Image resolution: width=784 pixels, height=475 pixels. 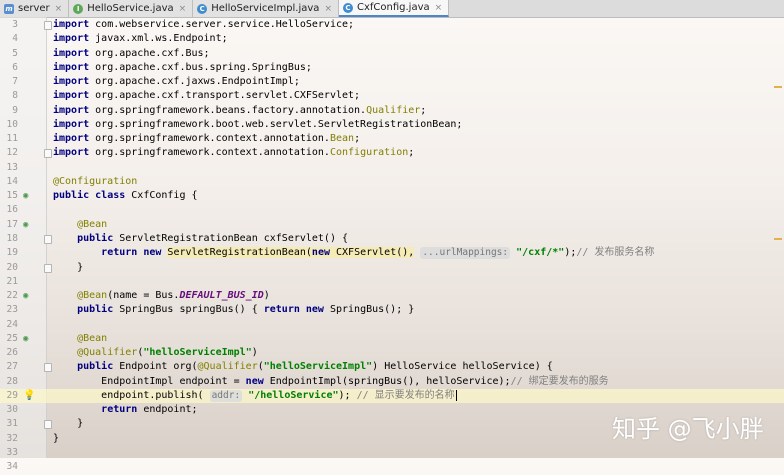 I want to click on tab-hello-service: I HelloService.java ×, so click(x=131, y=8).